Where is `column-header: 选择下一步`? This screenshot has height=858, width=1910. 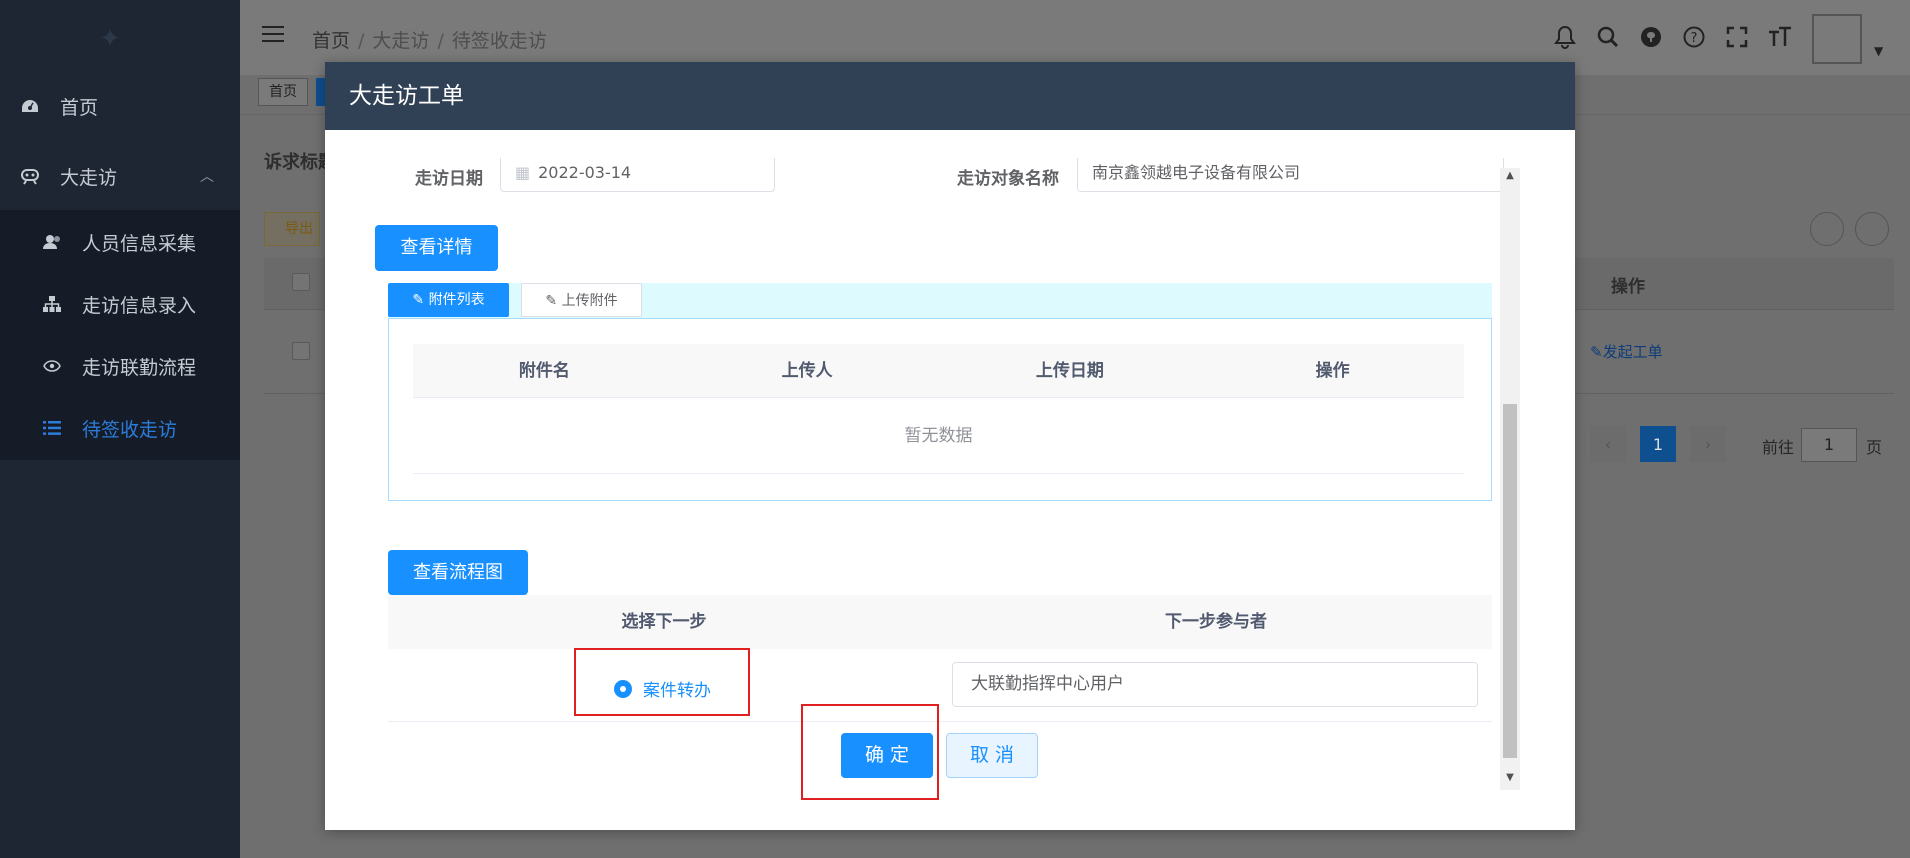
column-header: 选择下一步 is located at coordinates (664, 622).